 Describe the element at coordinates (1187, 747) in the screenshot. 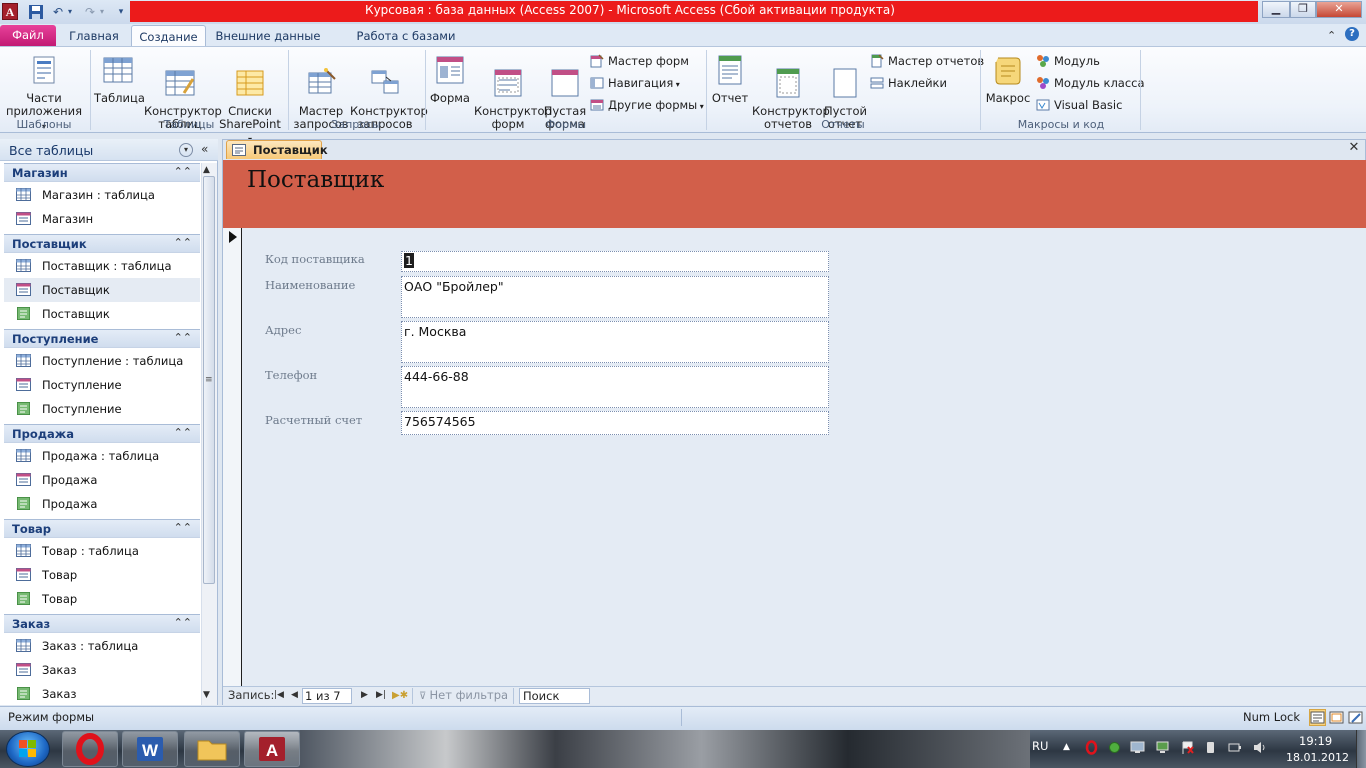

I see `flag-tray-icon` at that location.